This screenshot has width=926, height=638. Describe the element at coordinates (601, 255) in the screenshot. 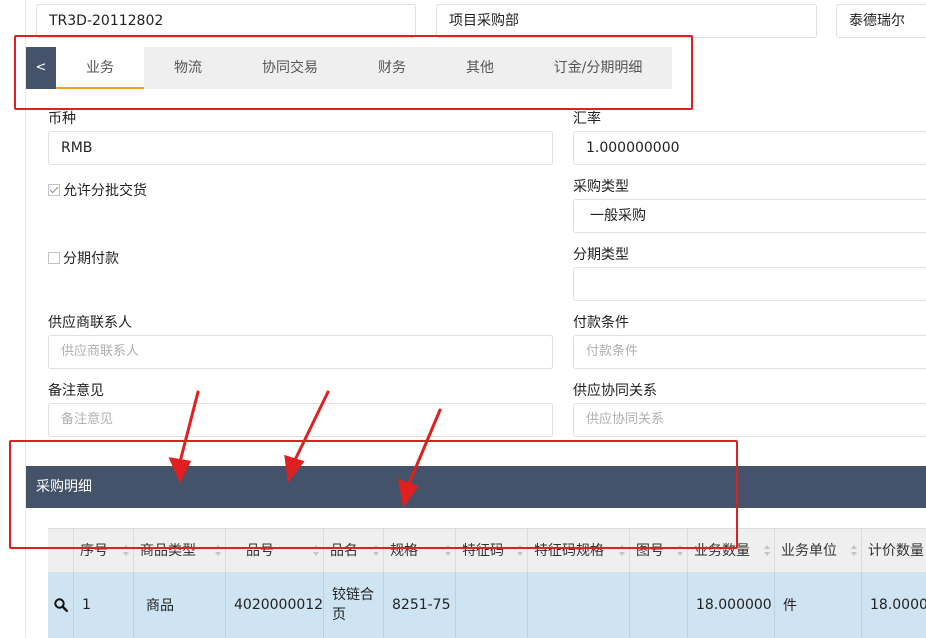

I see `installment-type-label: 分期类型` at that location.